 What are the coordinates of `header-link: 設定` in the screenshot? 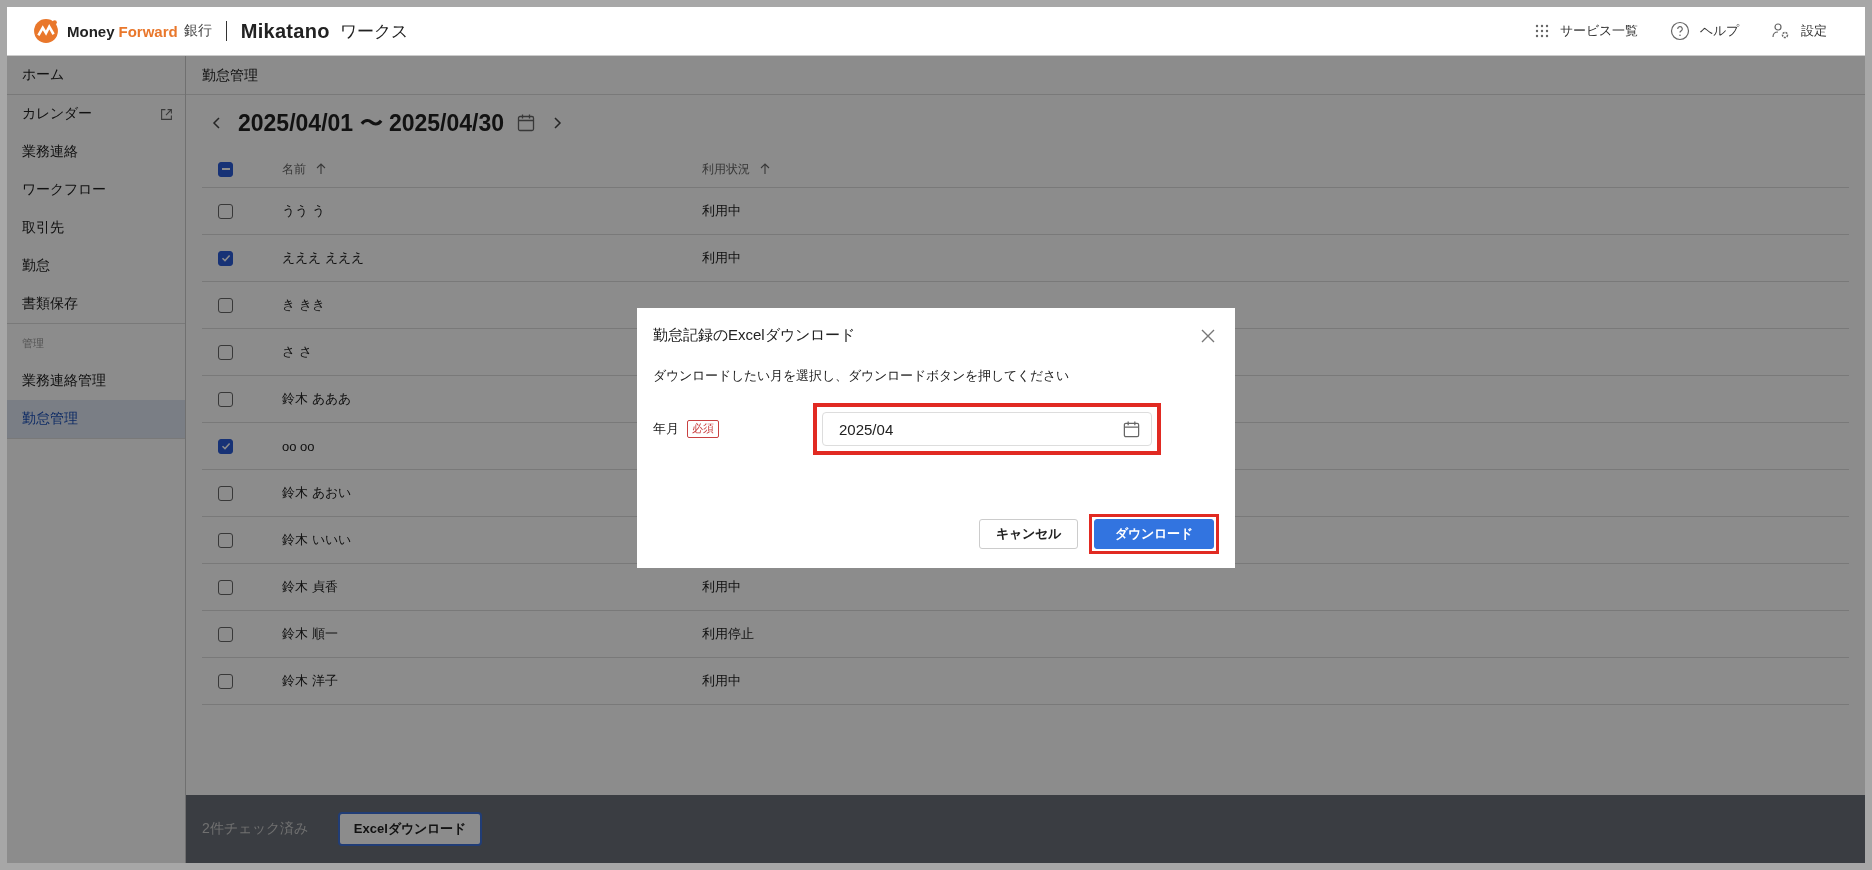 It's located at (1799, 31).